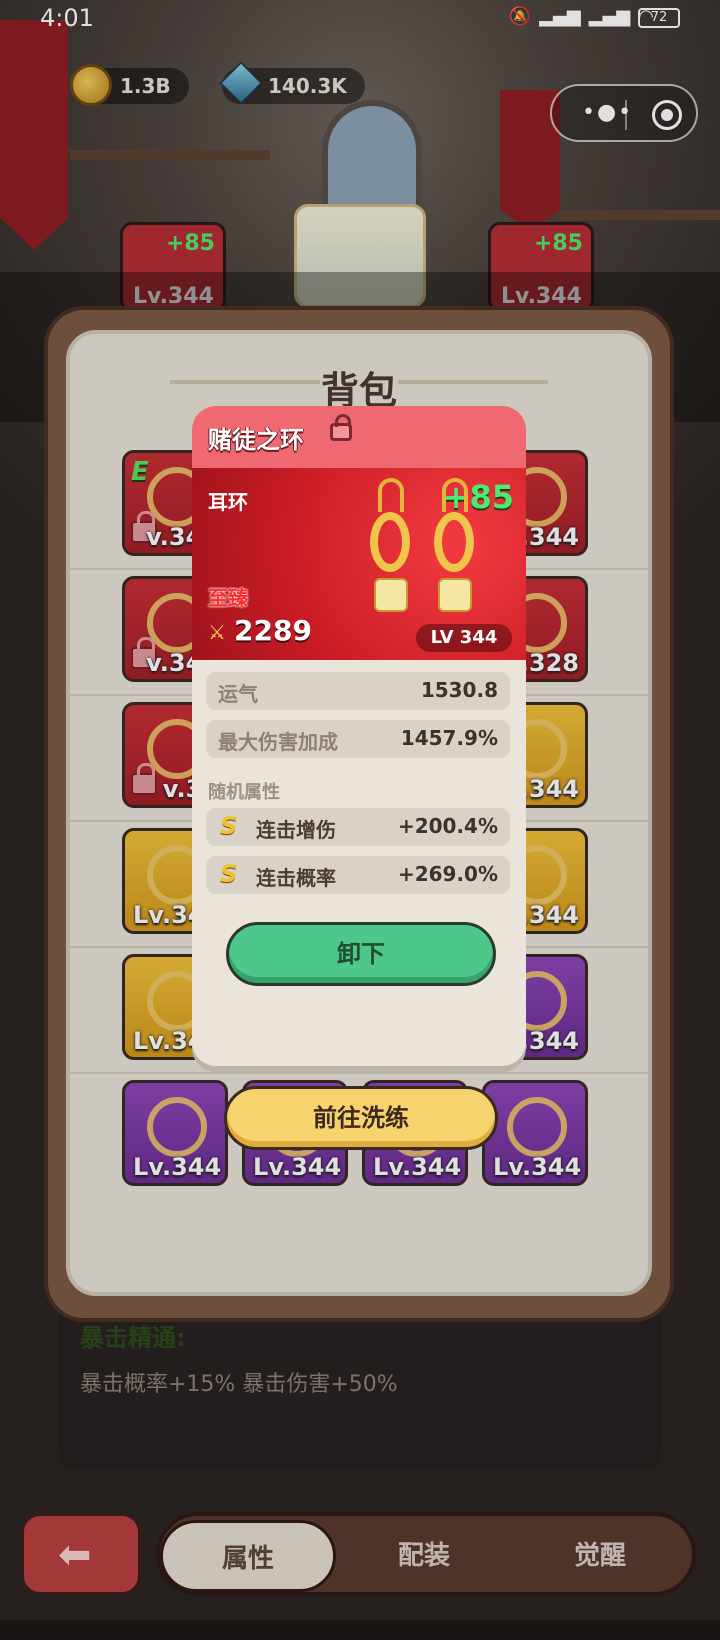 Image resolution: width=720 pixels, height=1640 pixels. What do you see at coordinates (359, 437) in the screenshot?
I see `popup-header: 赌徒之环` at bounding box center [359, 437].